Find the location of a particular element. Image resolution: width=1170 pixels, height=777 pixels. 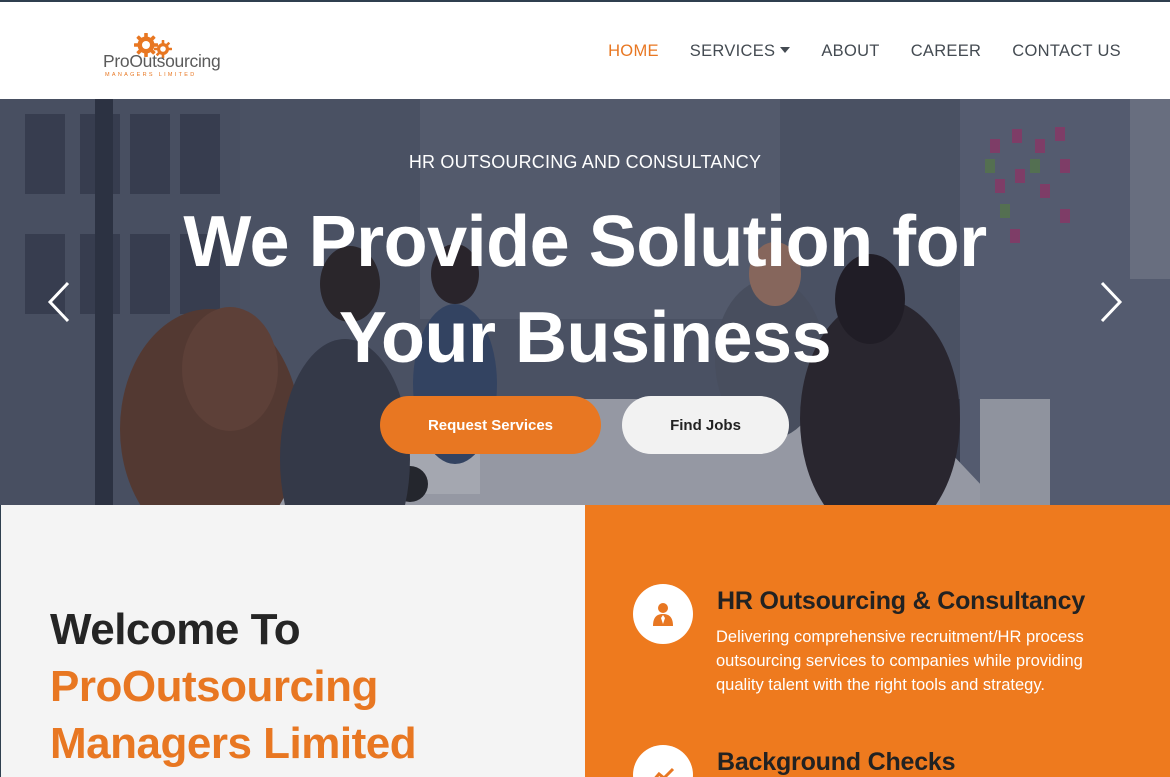

hero-eyebrow: HR OUTSOURCING AND CONSULTANCY is located at coordinates (585, 162).